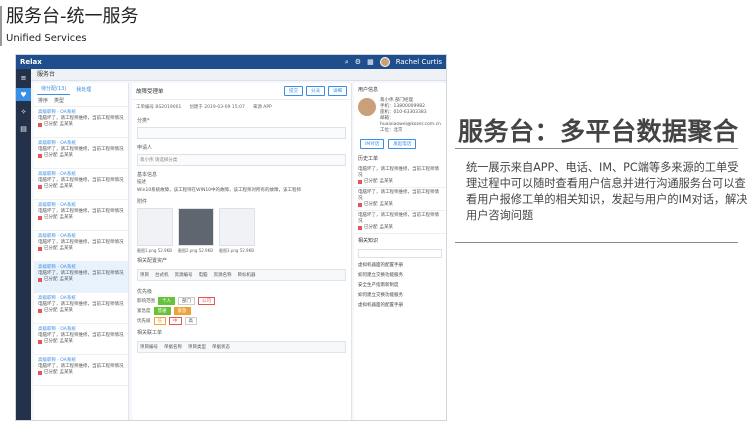 The width and height of the screenshot is (750, 421). Describe the element at coordinates (146, 301) in the screenshot. I see `priority-row-label: 影响范围` at that location.